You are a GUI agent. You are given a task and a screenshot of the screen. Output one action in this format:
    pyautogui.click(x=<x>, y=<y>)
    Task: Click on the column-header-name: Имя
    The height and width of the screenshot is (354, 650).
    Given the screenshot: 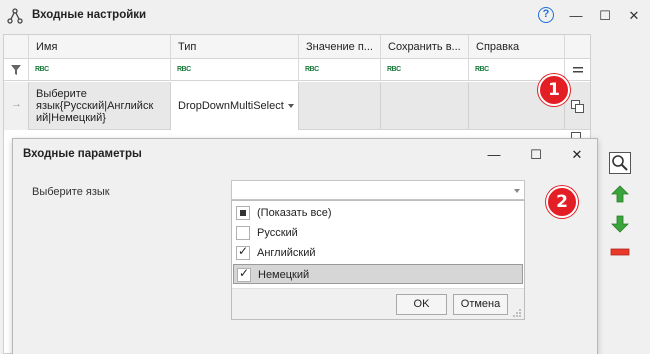 What is the action you would take?
    pyautogui.click(x=100, y=47)
    